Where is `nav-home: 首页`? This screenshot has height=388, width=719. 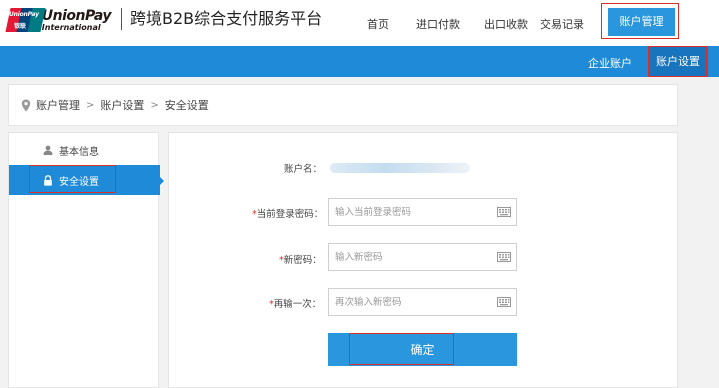 nav-home: 首页 is located at coordinates (378, 24).